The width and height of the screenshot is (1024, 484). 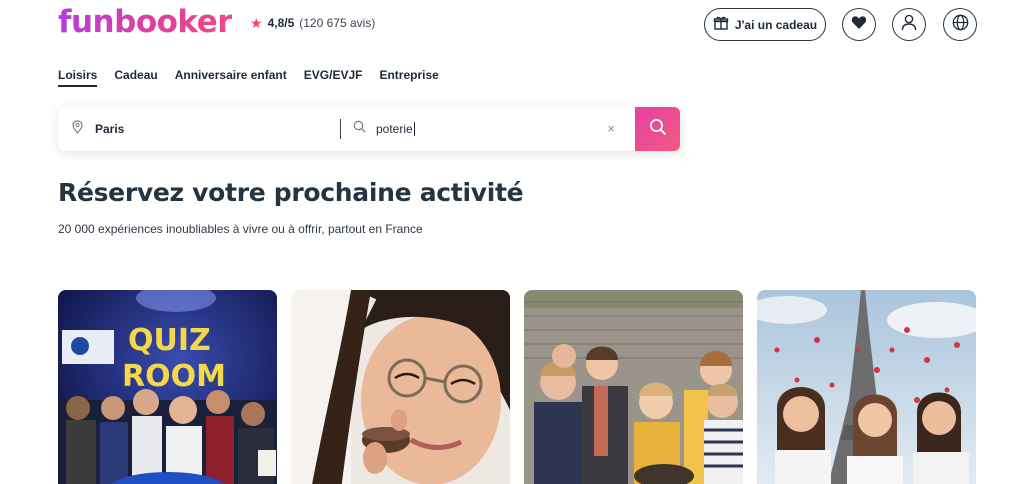 I want to click on nav-item-entreprise: Entreprise, so click(x=408, y=77).